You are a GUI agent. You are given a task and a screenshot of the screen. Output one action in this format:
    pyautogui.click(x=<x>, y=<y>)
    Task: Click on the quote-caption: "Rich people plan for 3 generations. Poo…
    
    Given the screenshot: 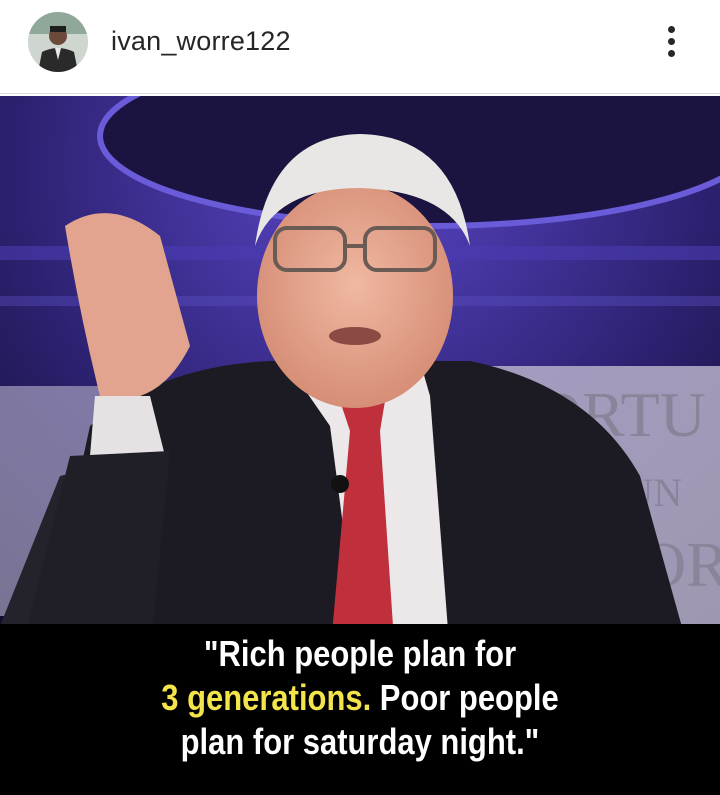 What is the action you would take?
    pyautogui.click(x=359, y=698)
    